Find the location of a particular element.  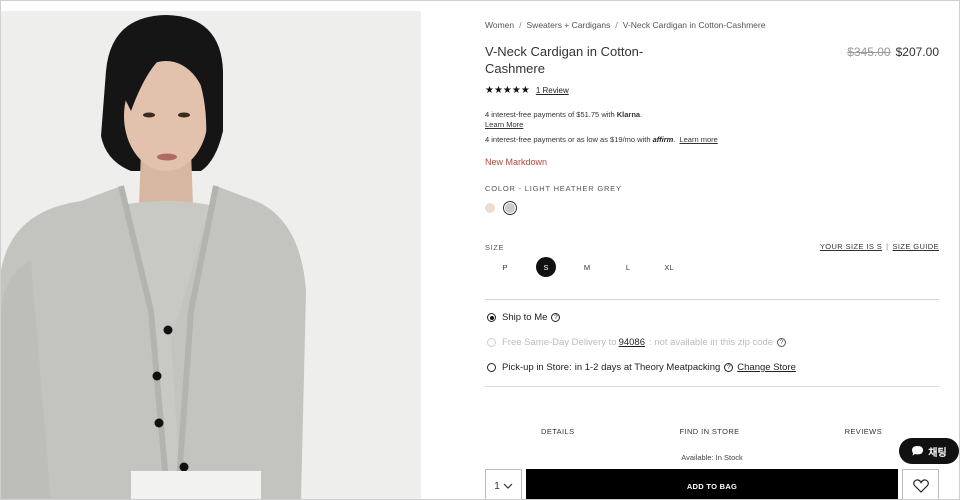

same-day-unavailable: : not available in this zip code is located at coordinates (711, 342).